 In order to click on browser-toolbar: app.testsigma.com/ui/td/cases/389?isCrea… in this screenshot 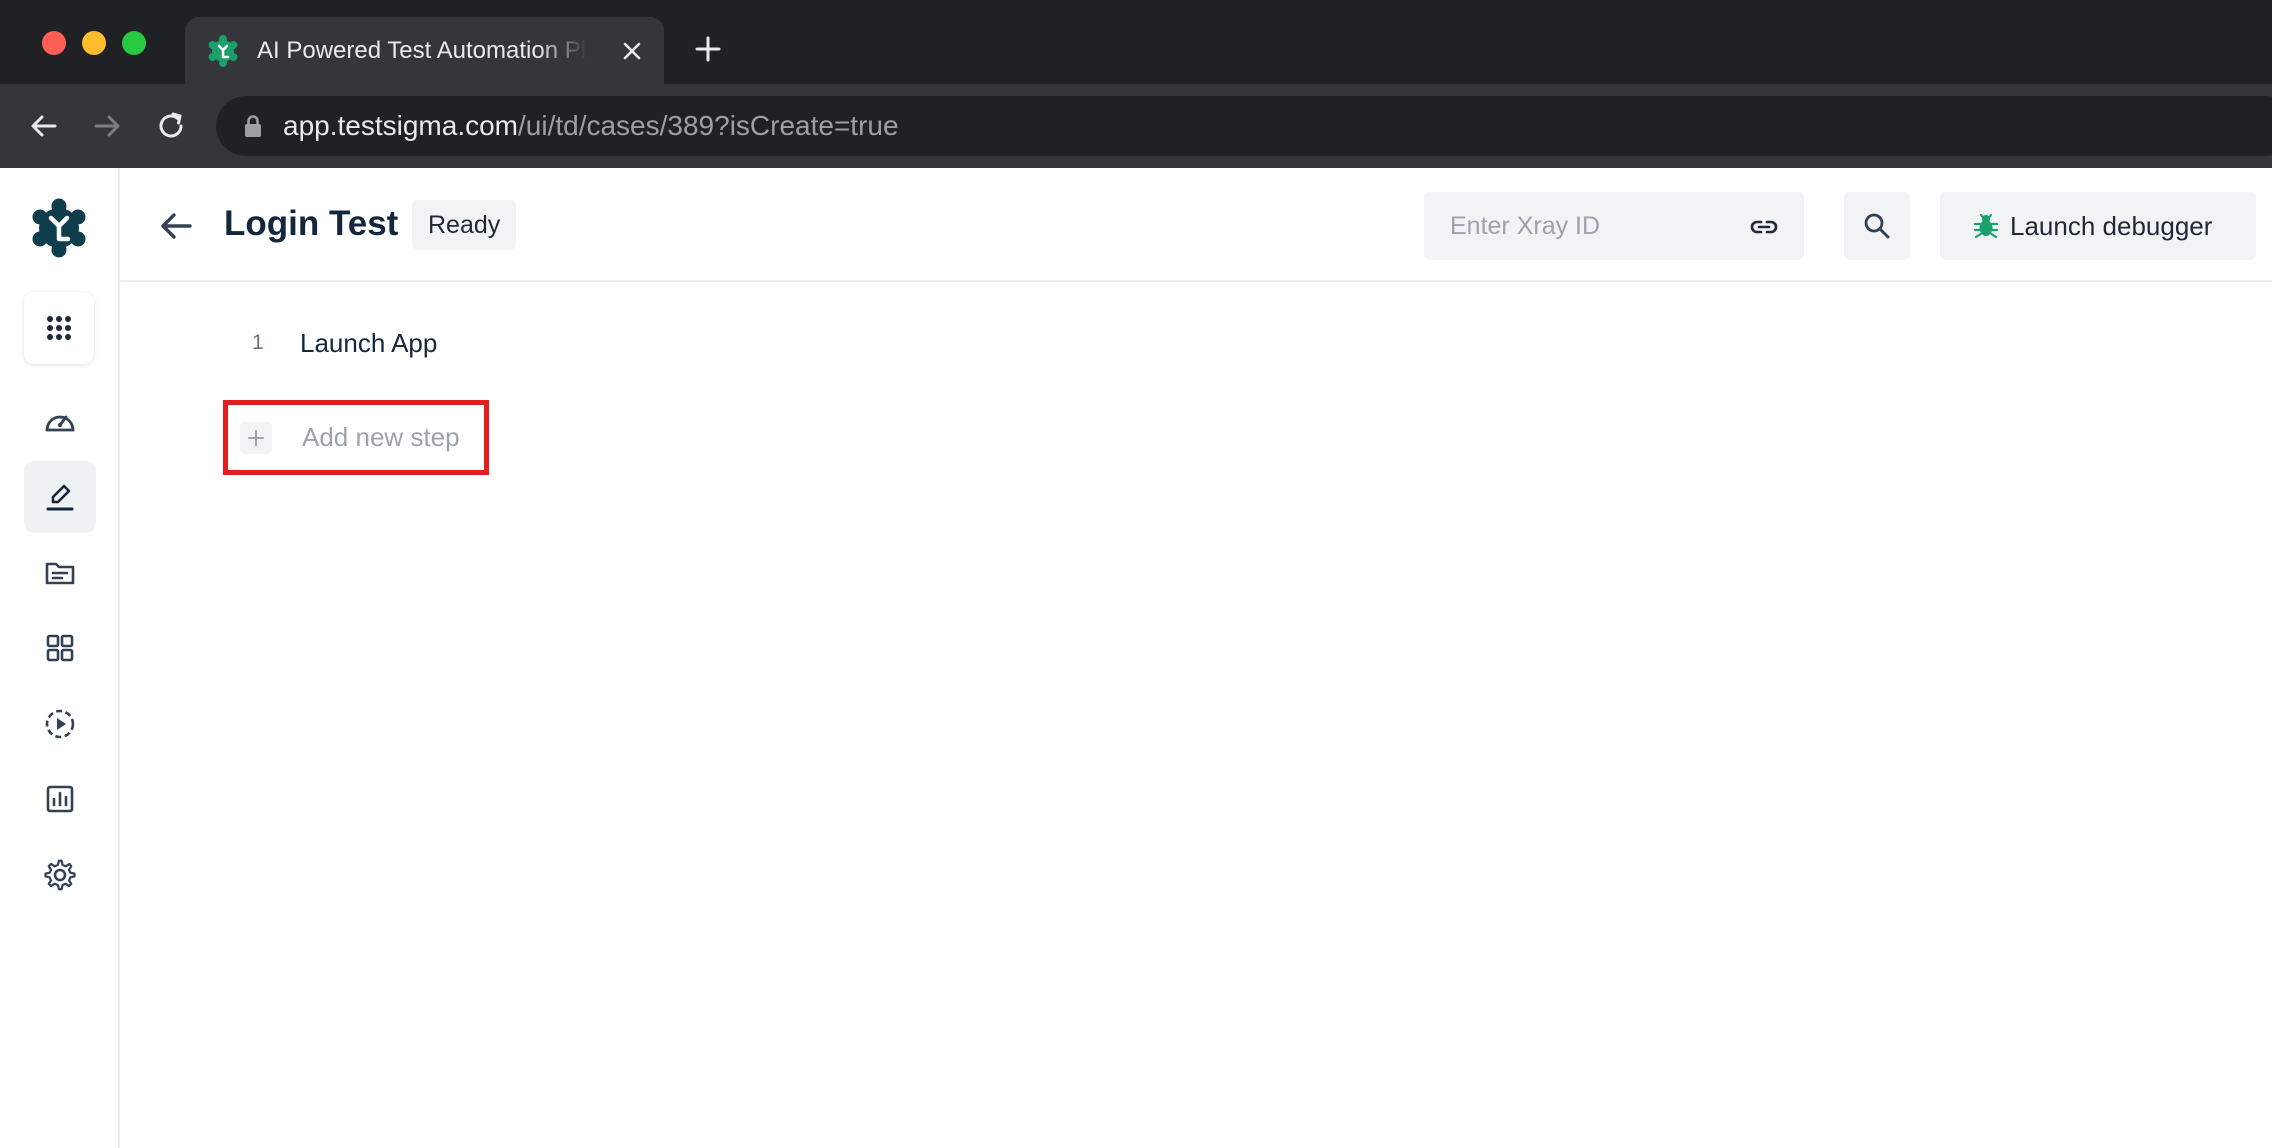, I will do `click(1136, 126)`.